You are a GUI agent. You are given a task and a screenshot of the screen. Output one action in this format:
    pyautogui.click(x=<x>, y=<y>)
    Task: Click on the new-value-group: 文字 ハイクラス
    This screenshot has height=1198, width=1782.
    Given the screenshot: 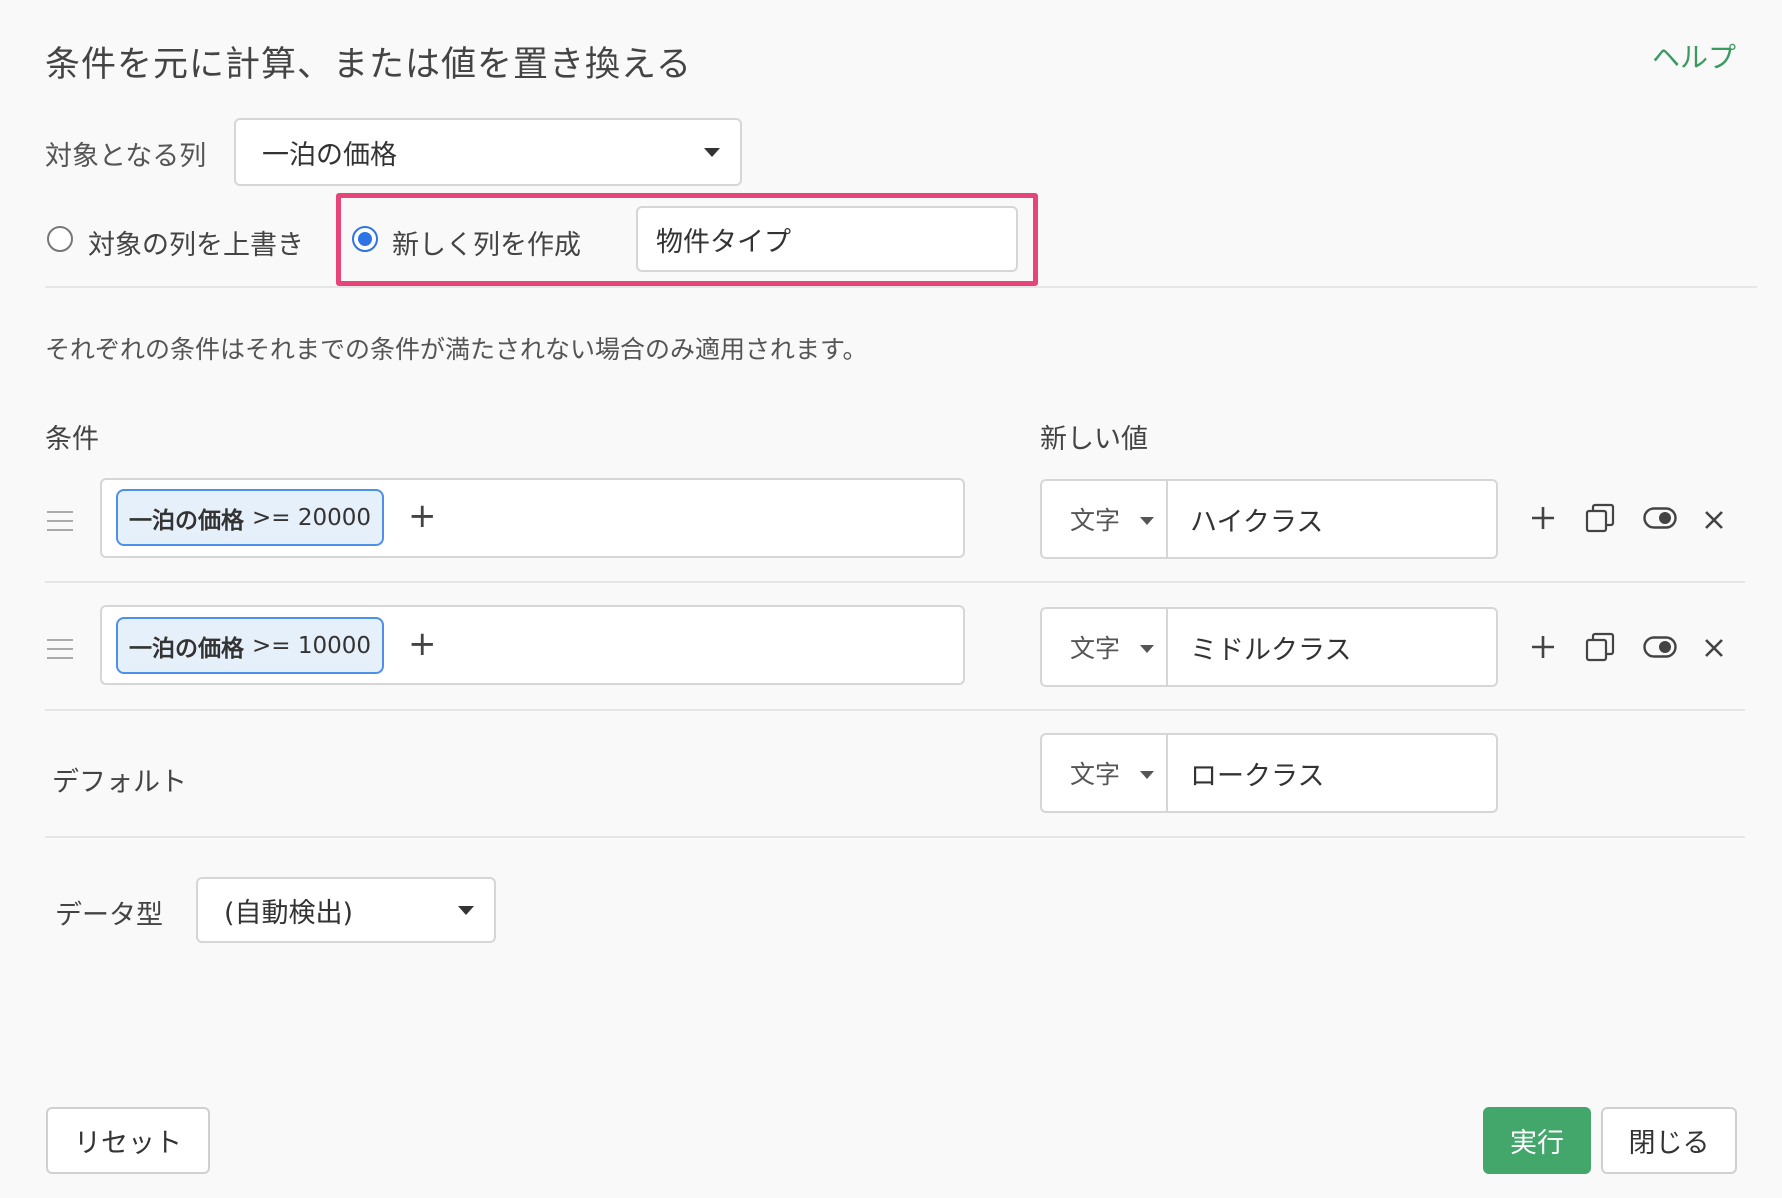 What is the action you would take?
    pyautogui.click(x=1269, y=519)
    